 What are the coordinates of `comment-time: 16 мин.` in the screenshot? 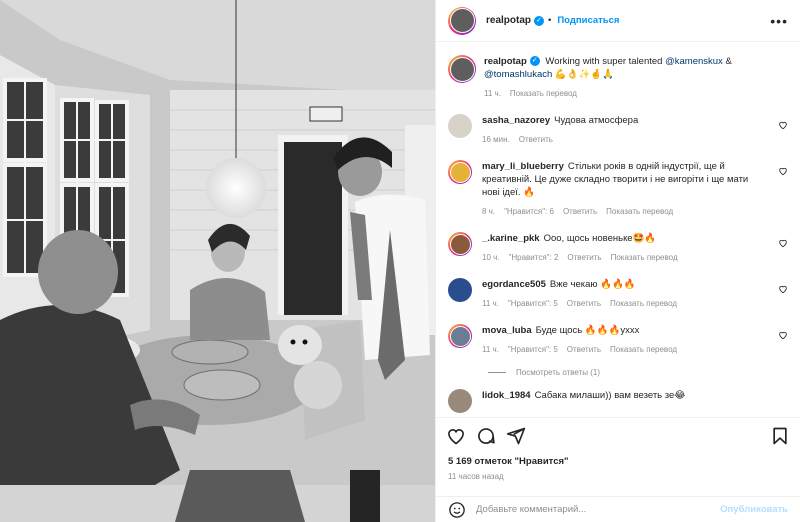 It's located at (496, 139).